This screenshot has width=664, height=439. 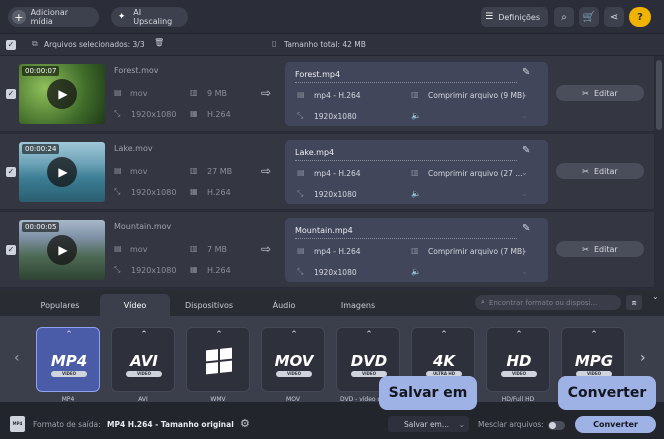 I want to click on source-size: 9 MB, so click(x=217, y=93).